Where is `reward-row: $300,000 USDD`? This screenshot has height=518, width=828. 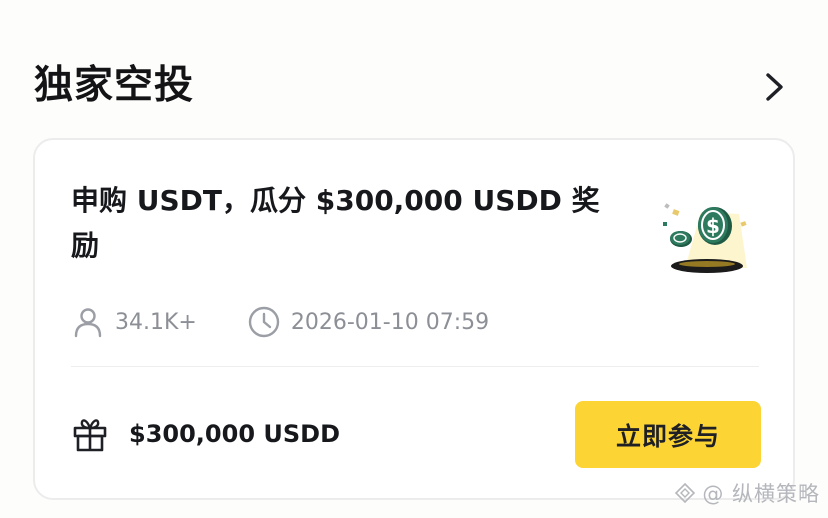
reward-row: $300,000 USDD is located at coordinates (205, 434).